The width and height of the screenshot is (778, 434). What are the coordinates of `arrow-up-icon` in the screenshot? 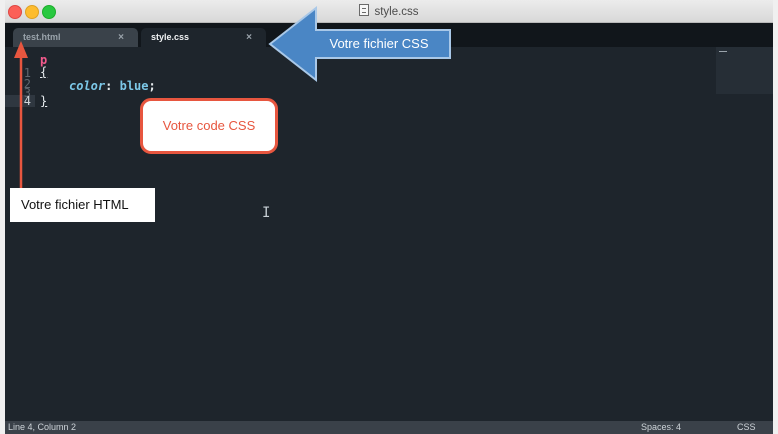 It's located at (21, 114).